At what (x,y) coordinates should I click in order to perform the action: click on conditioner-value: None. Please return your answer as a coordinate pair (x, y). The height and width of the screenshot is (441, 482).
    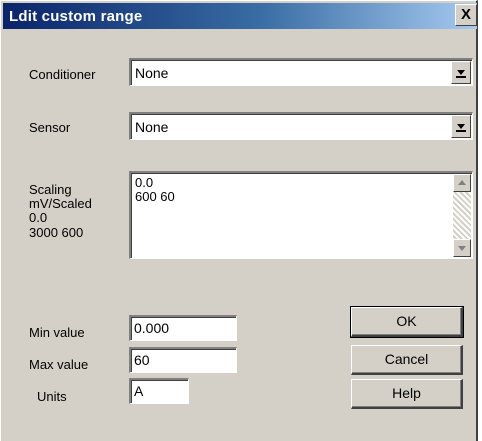
    Looking at the image, I should click on (152, 73).